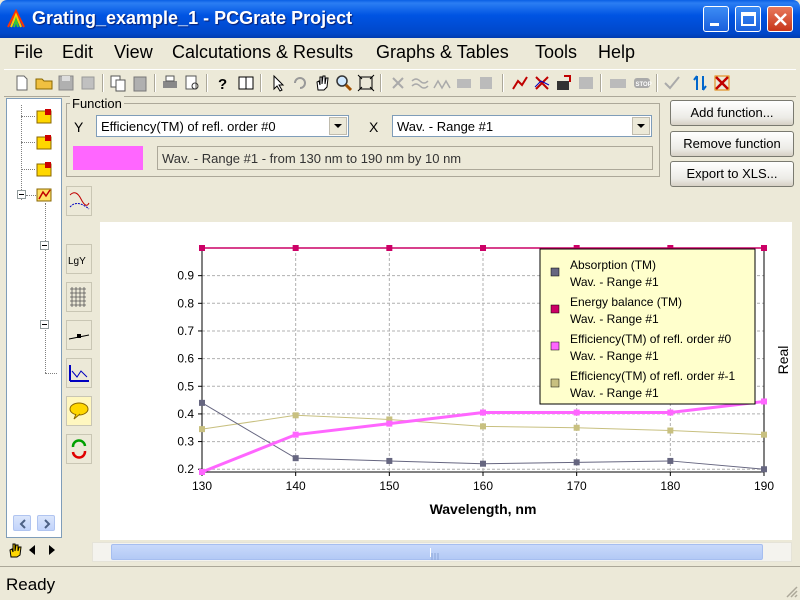 This screenshot has width=800, height=600. I want to click on x-tick-label: 130, so click(202, 486).